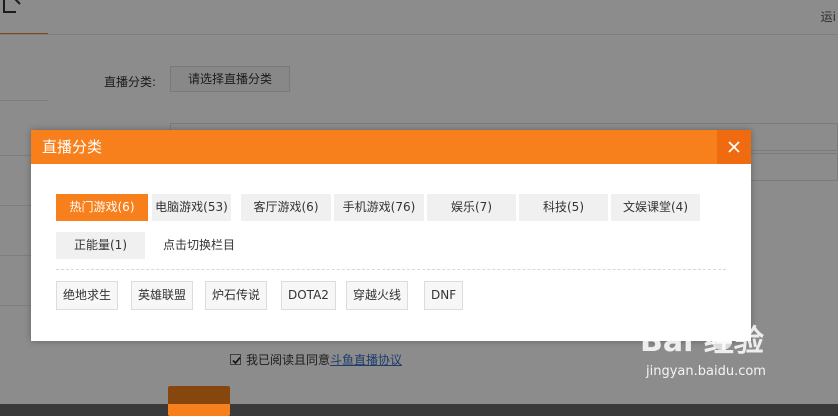 The width and height of the screenshot is (838, 416). I want to click on watermark-brand: Bai 经验, so click(702, 341).